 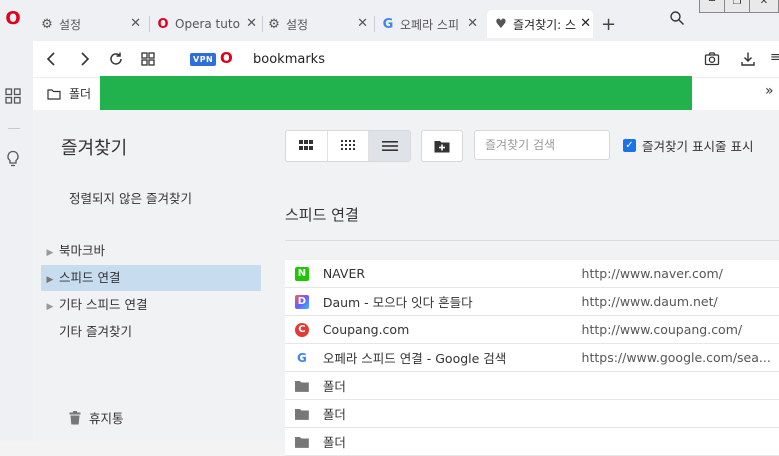 What do you see at coordinates (629, 145) in the screenshot?
I see `checkbox-checked-icon: ✓` at bounding box center [629, 145].